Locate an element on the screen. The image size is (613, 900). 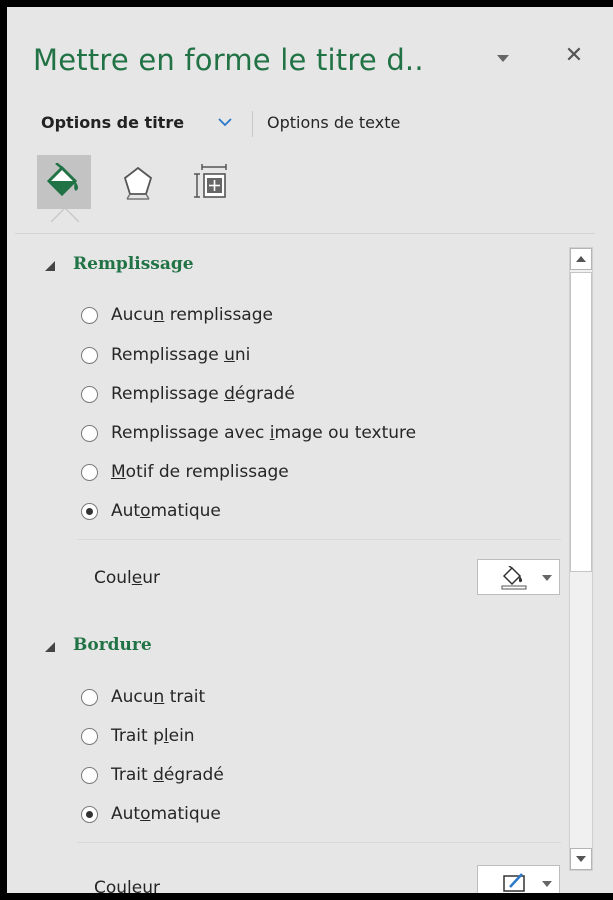
fill-color-label: Couleur is located at coordinates (127, 578).